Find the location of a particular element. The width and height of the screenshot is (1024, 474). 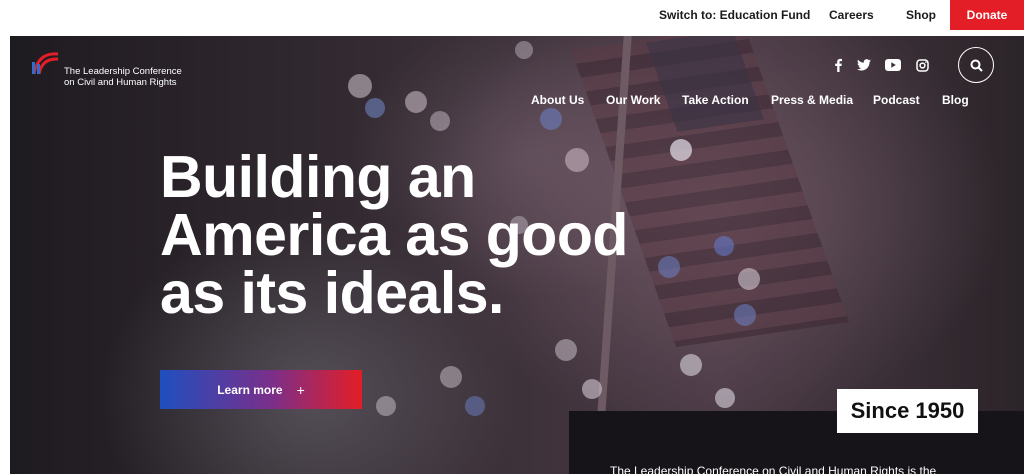

careers-link: Careers is located at coordinates (851, 15).